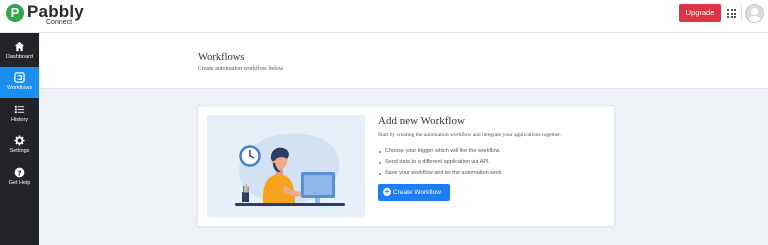 The width and height of the screenshot is (768, 245). What do you see at coordinates (19, 183) in the screenshot?
I see `sidebar-item-label: Get Help` at bounding box center [19, 183].